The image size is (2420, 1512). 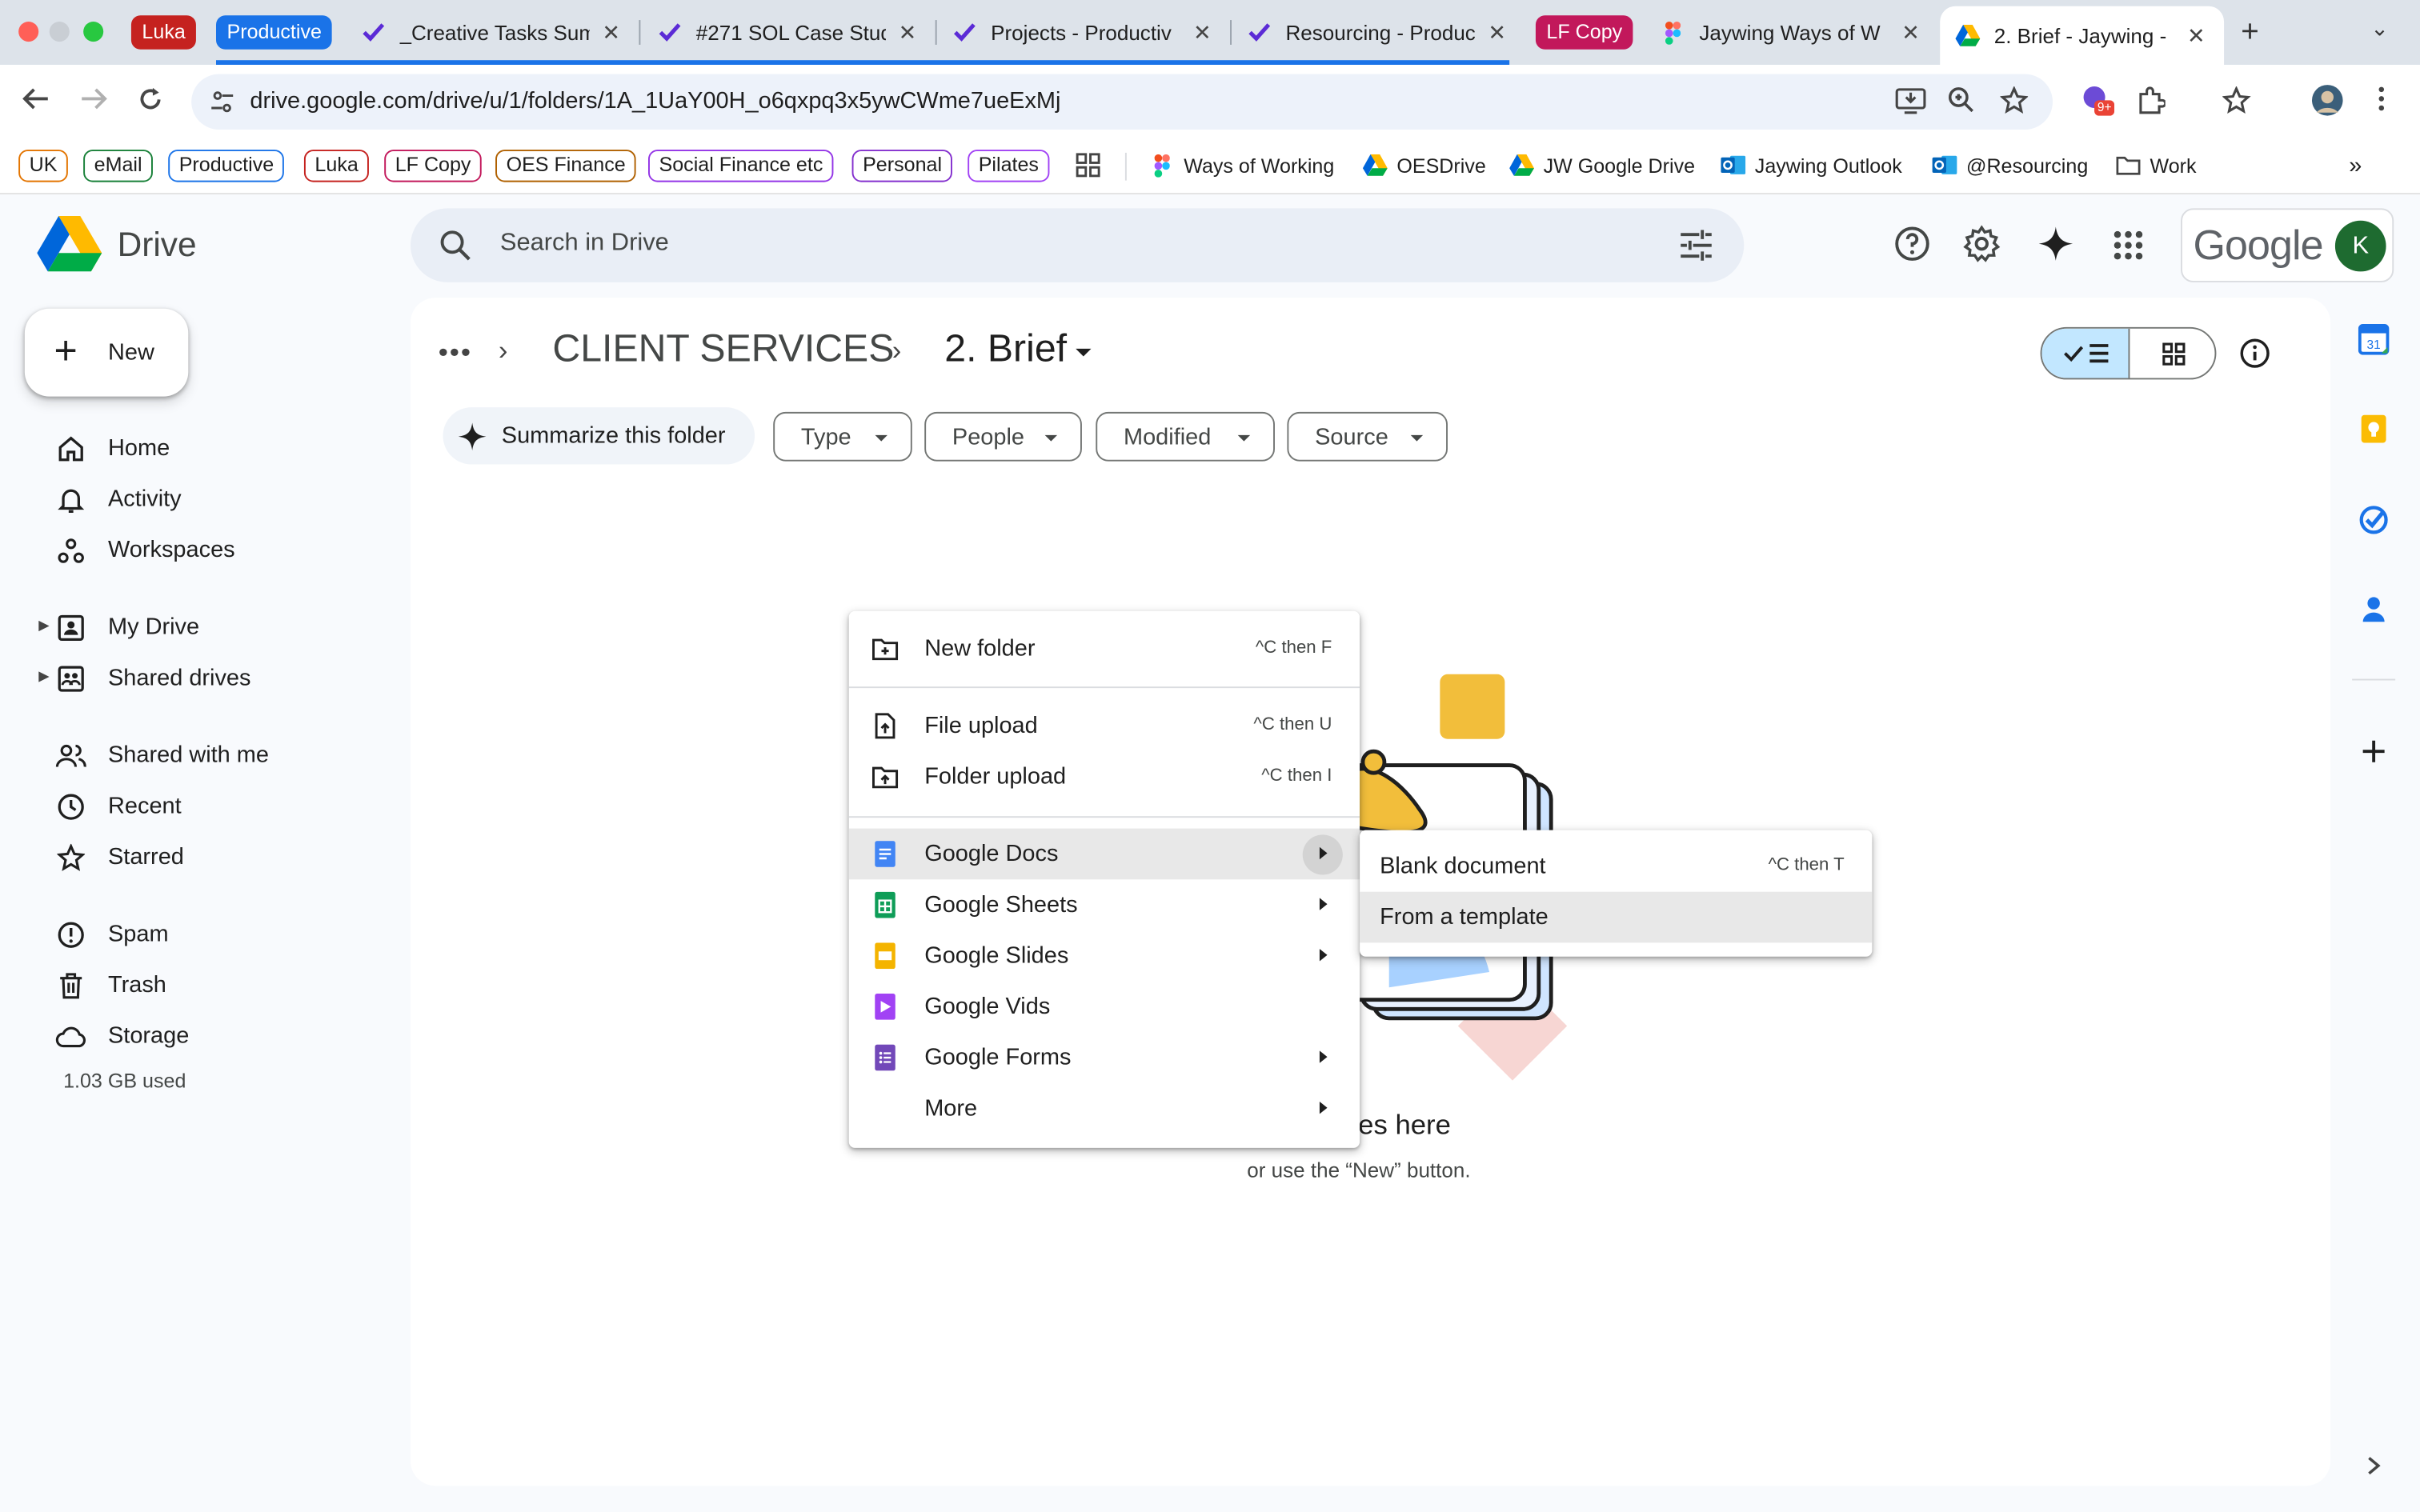 I want to click on menu-item-folder-upload: Folder upload ^C then I, so click(x=1104, y=776).